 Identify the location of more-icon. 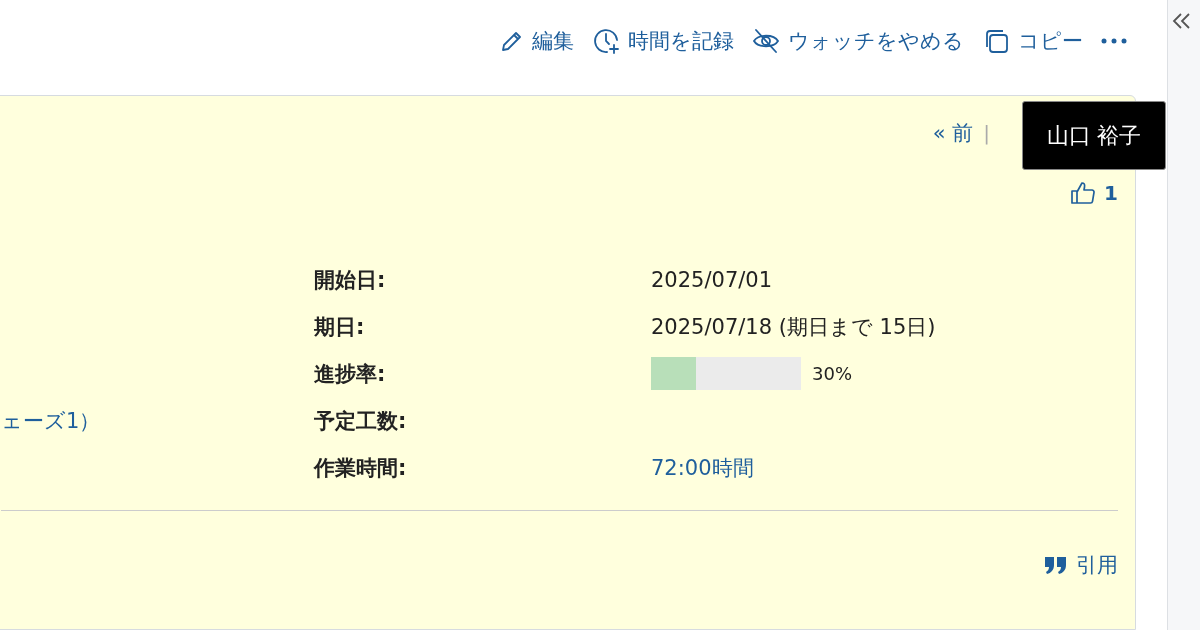
(1114, 40).